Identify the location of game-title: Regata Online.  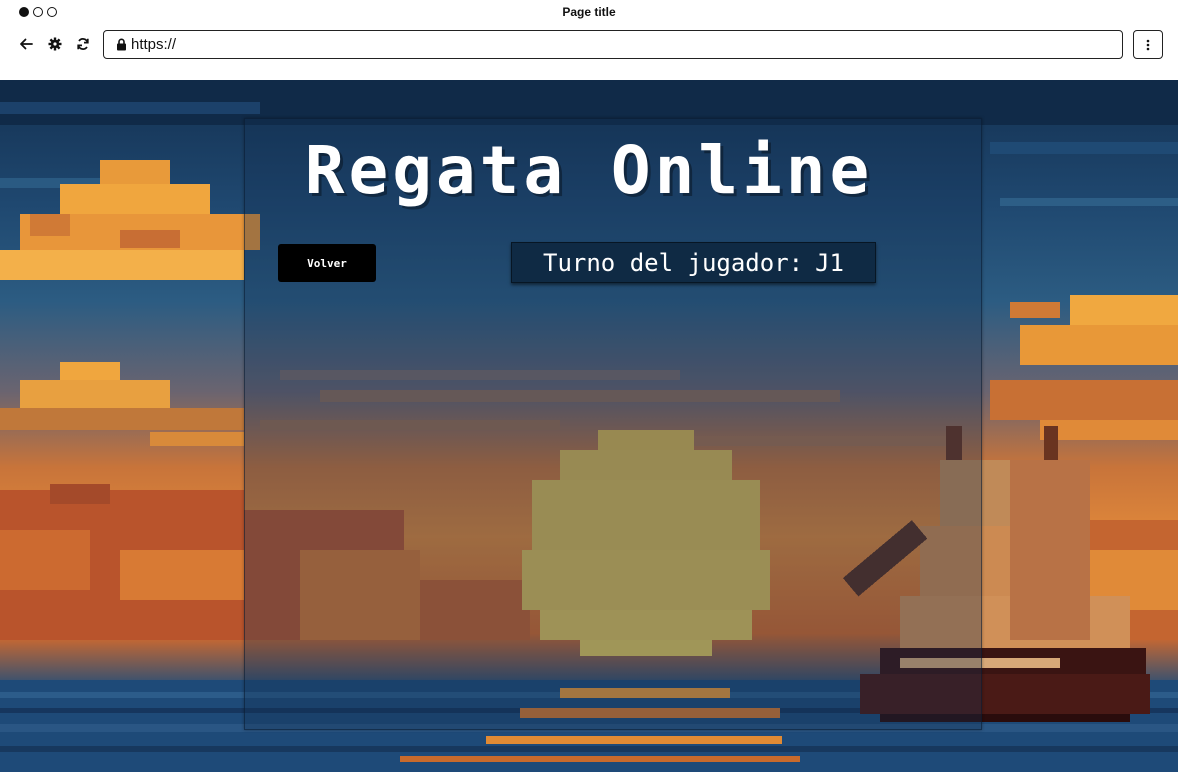
(589, 170).